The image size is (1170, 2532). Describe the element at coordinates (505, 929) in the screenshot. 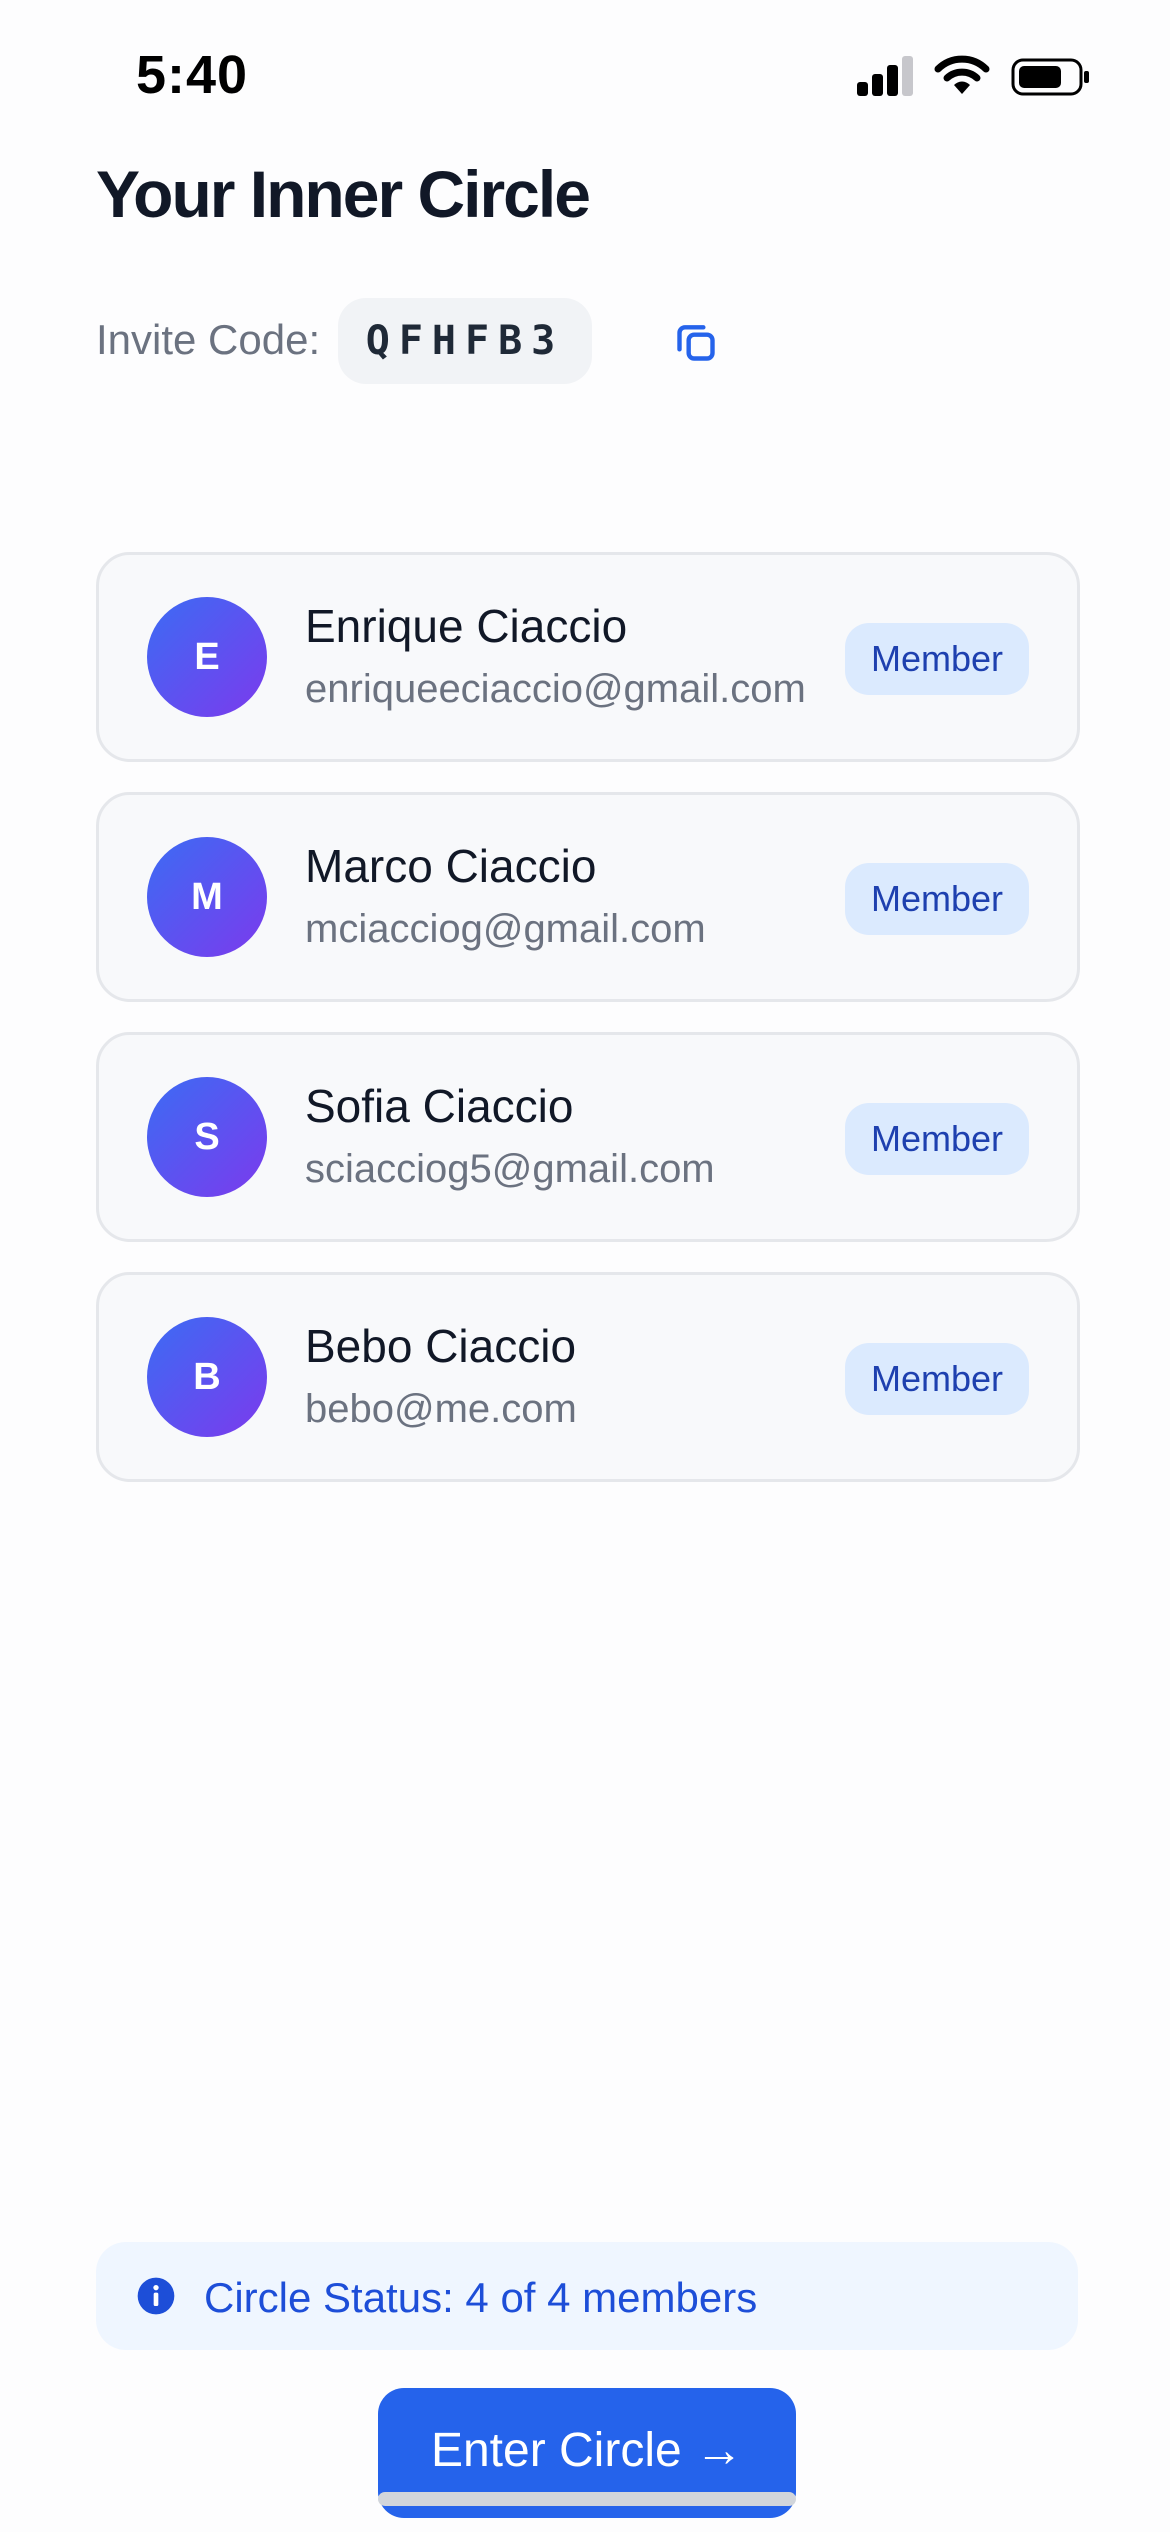

I see `member-email: mciacciog@gmail.com` at that location.